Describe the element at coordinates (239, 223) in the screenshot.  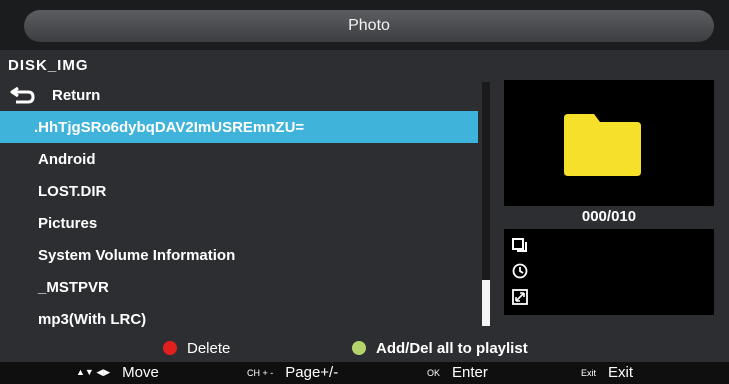
I see `file-item: Pictures` at that location.